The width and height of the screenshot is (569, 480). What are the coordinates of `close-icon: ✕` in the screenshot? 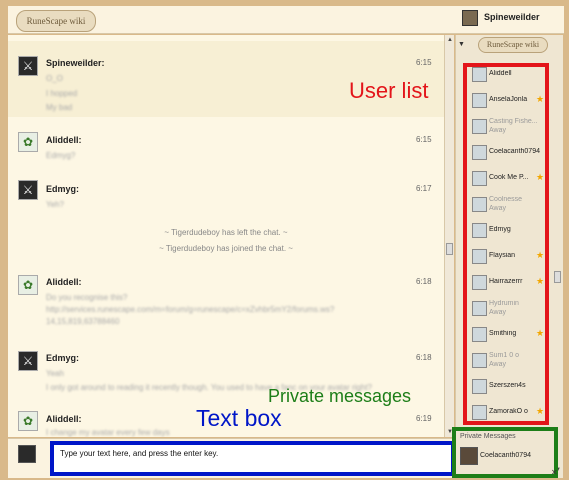 It's located at (554, 472).